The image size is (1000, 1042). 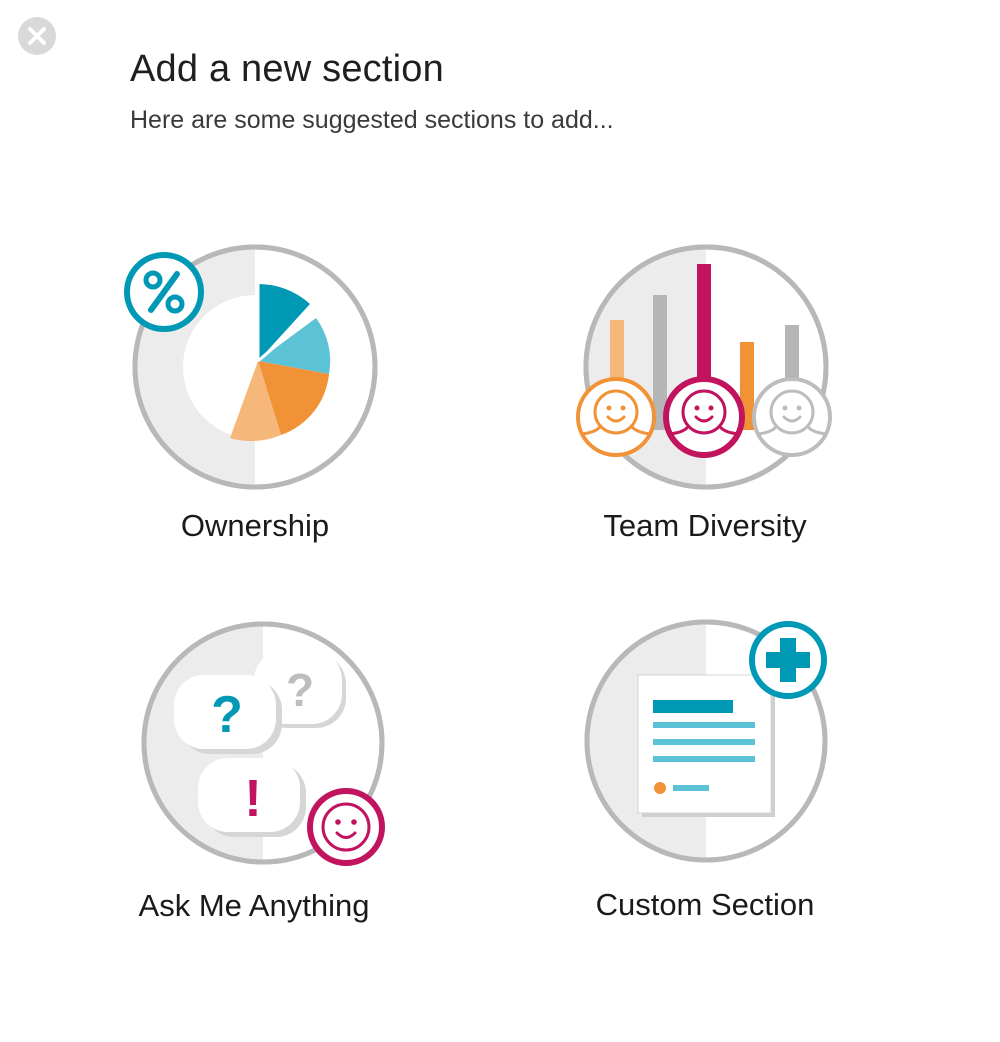 I want to click on section-card-ownership: Ownership, so click(x=255, y=400).